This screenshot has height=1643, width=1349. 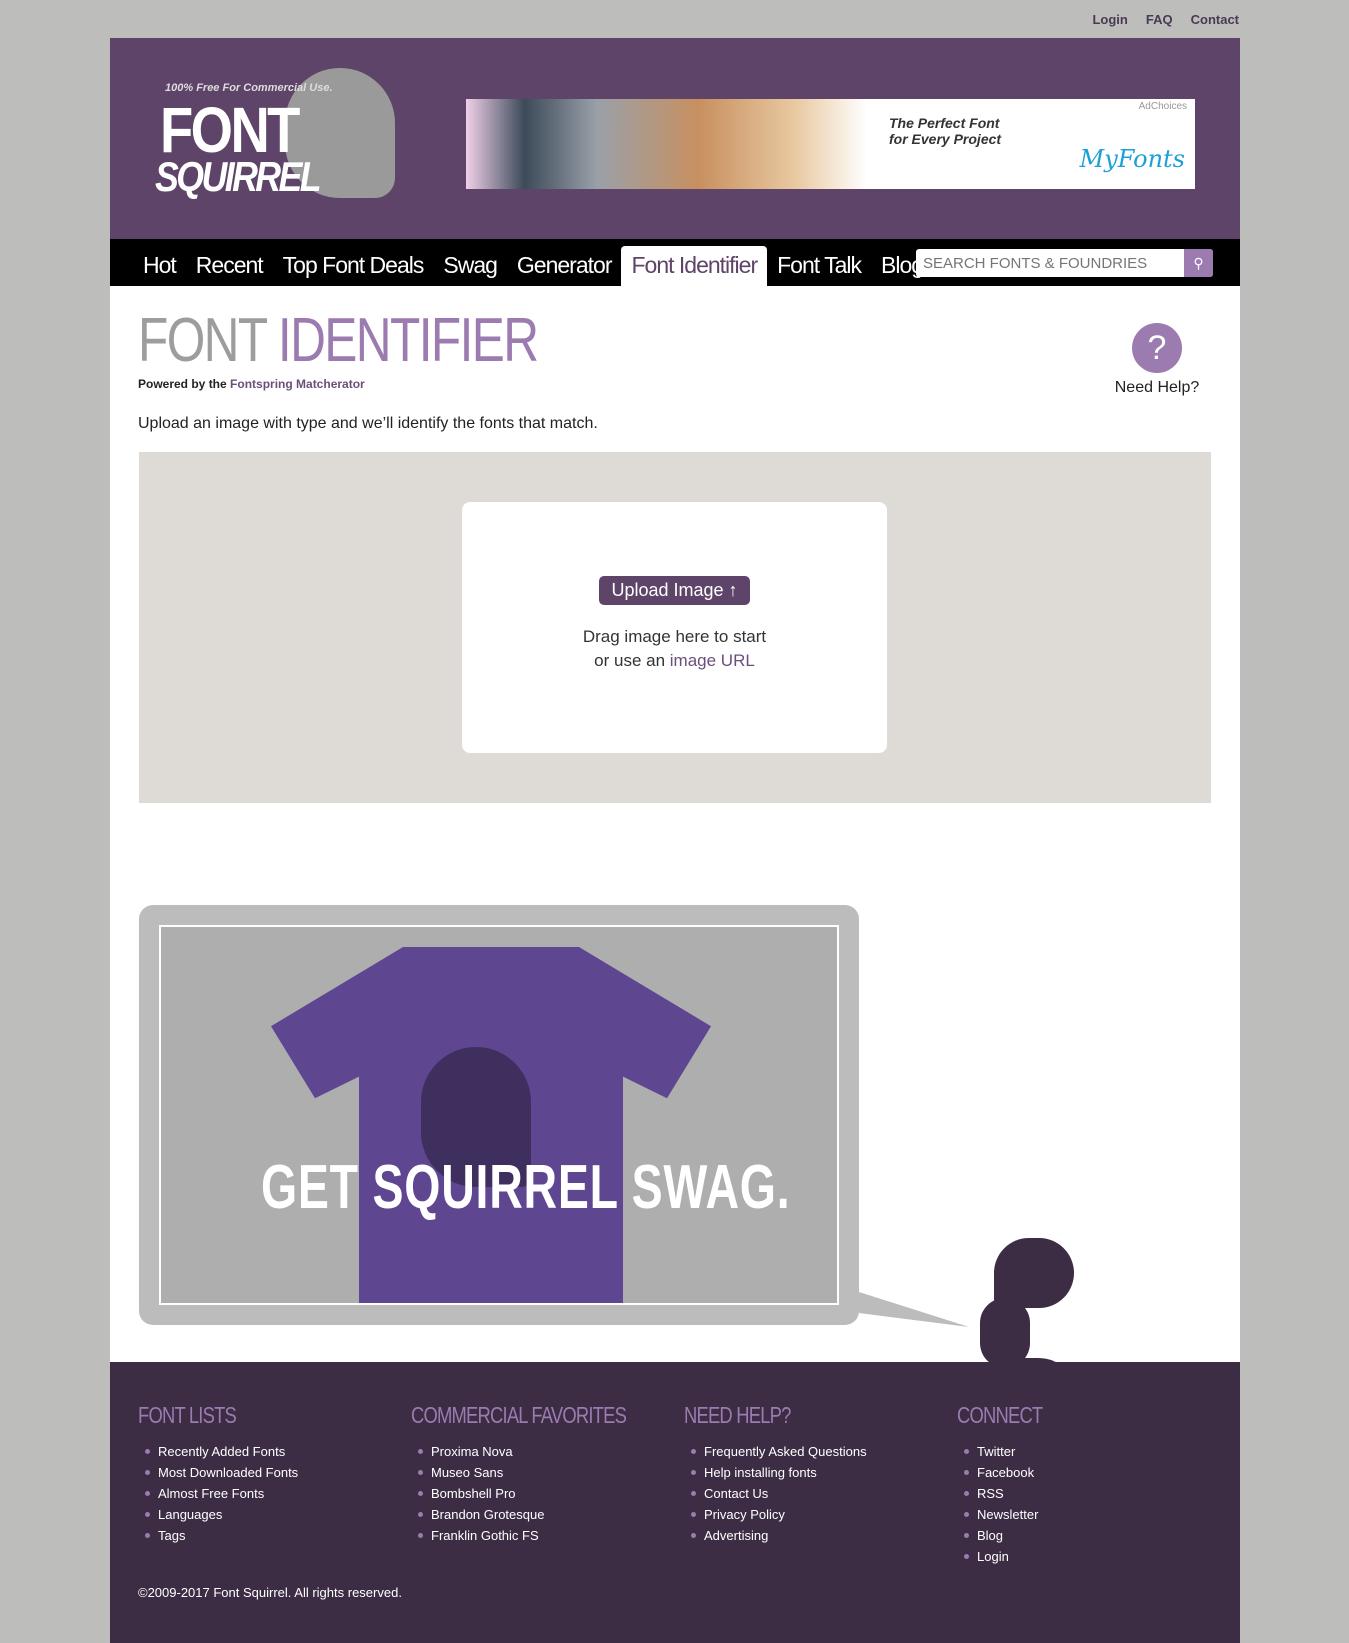 What do you see at coordinates (1005, 1472) in the screenshot?
I see `footer-link: Facebook` at bounding box center [1005, 1472].